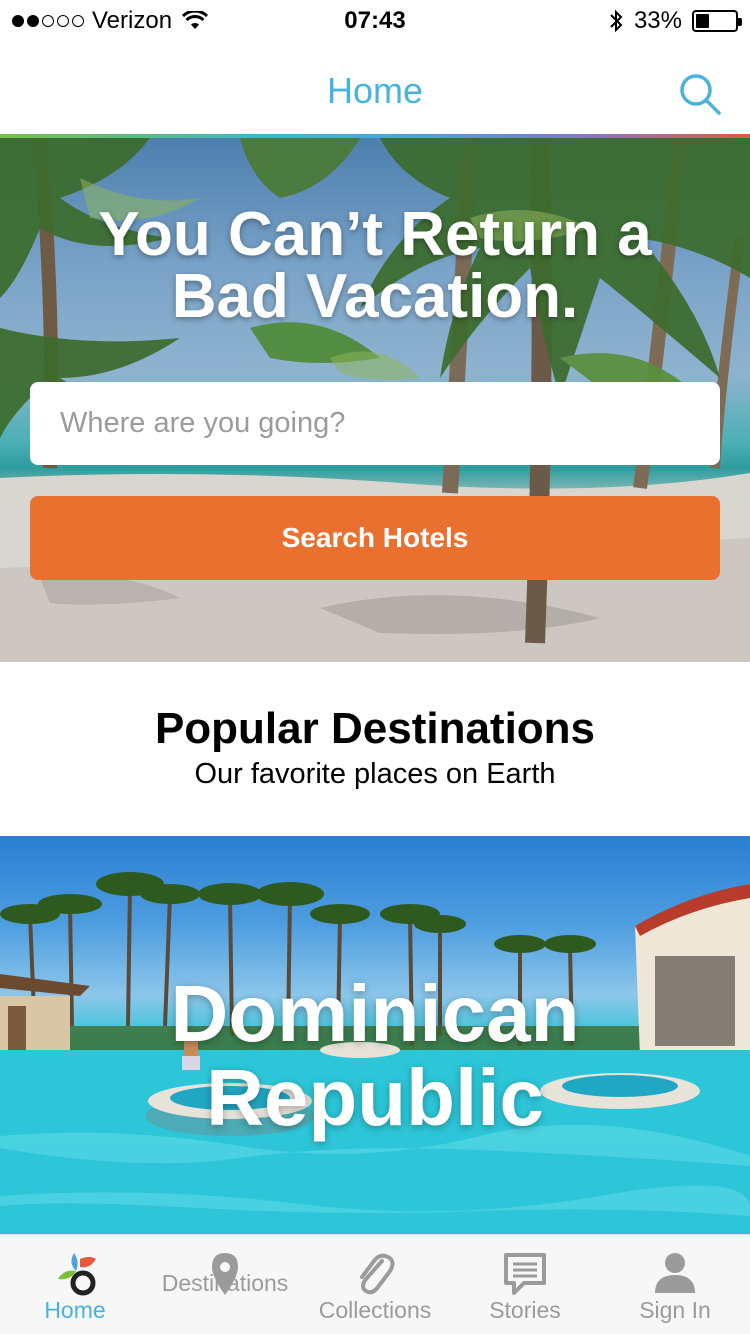 The height and width of the screenshot is (1334, 750). Describe the element at coordinates (717, 21) in the screenshot. I see `battery-icon` at that location.